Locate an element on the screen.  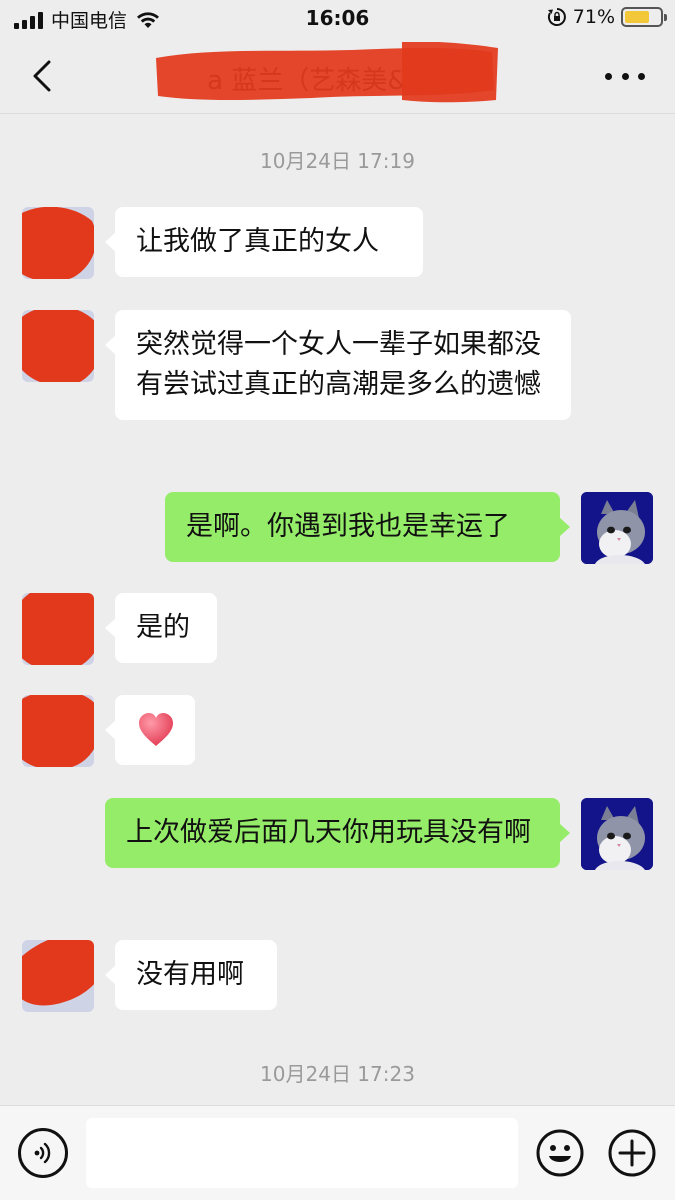
battery-percent: 71% is located at coordinates (593, 17).